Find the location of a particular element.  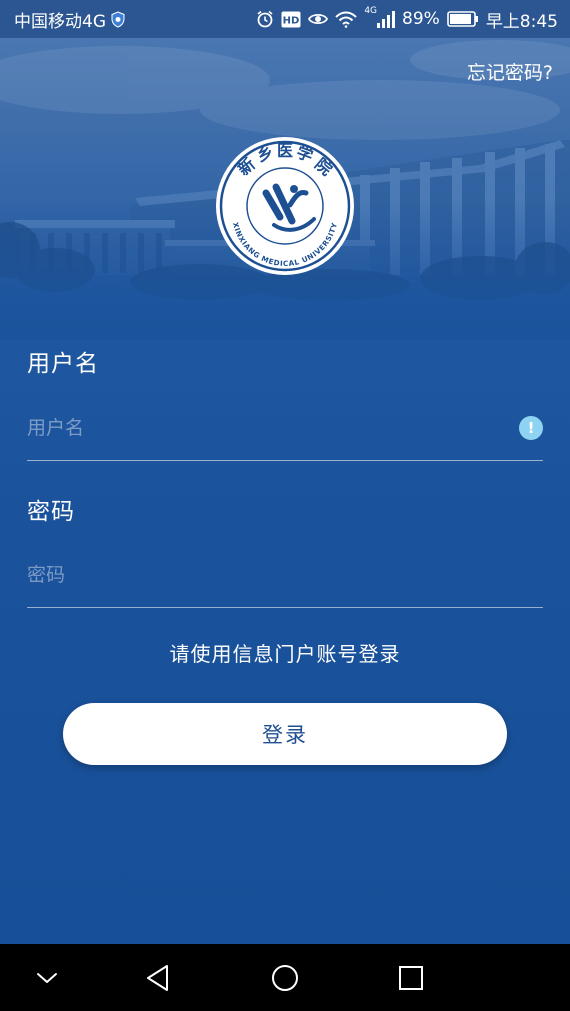

login-hint: 请使用信息门户账号登录 is located at coordinates (285, 654).